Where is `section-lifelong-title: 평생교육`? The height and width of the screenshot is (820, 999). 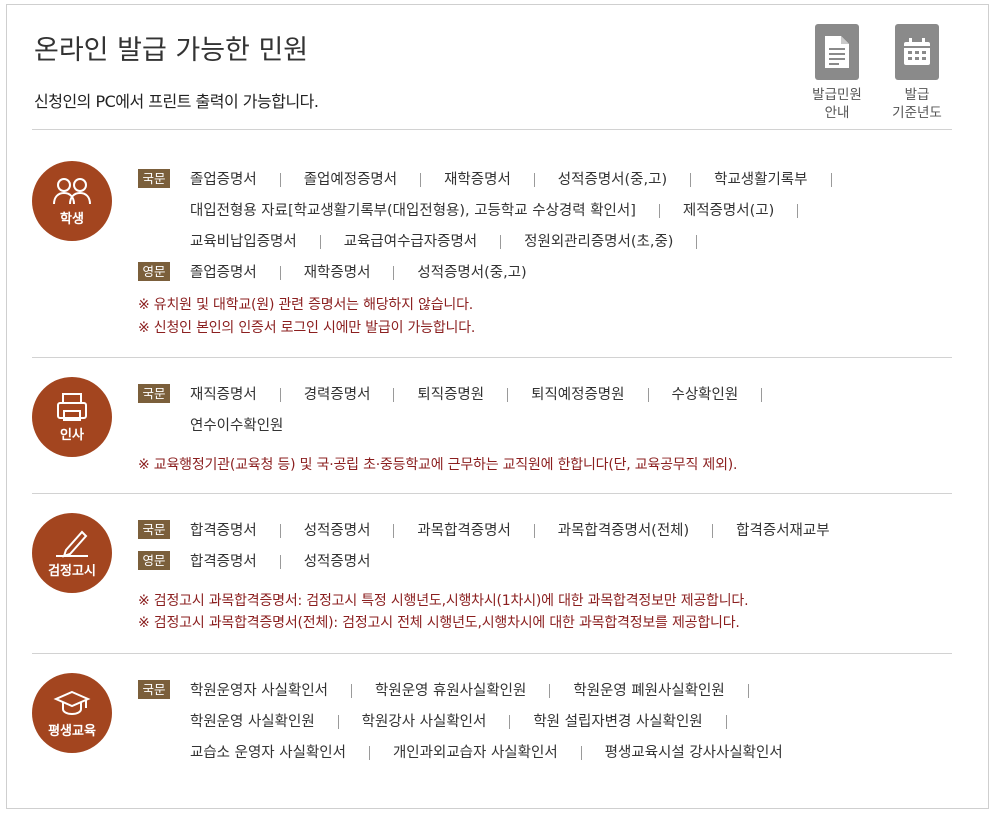
section-lifelong-title: 평생교육 is located at coordinates (72, 731).